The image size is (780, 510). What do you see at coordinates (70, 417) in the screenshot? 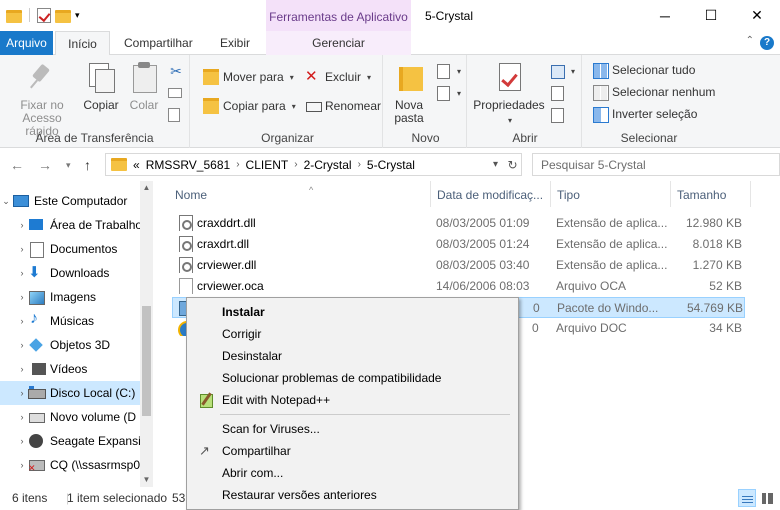
I see `nav-item-new-volume: › Novo volume (D` at bounding box center [70, 417].